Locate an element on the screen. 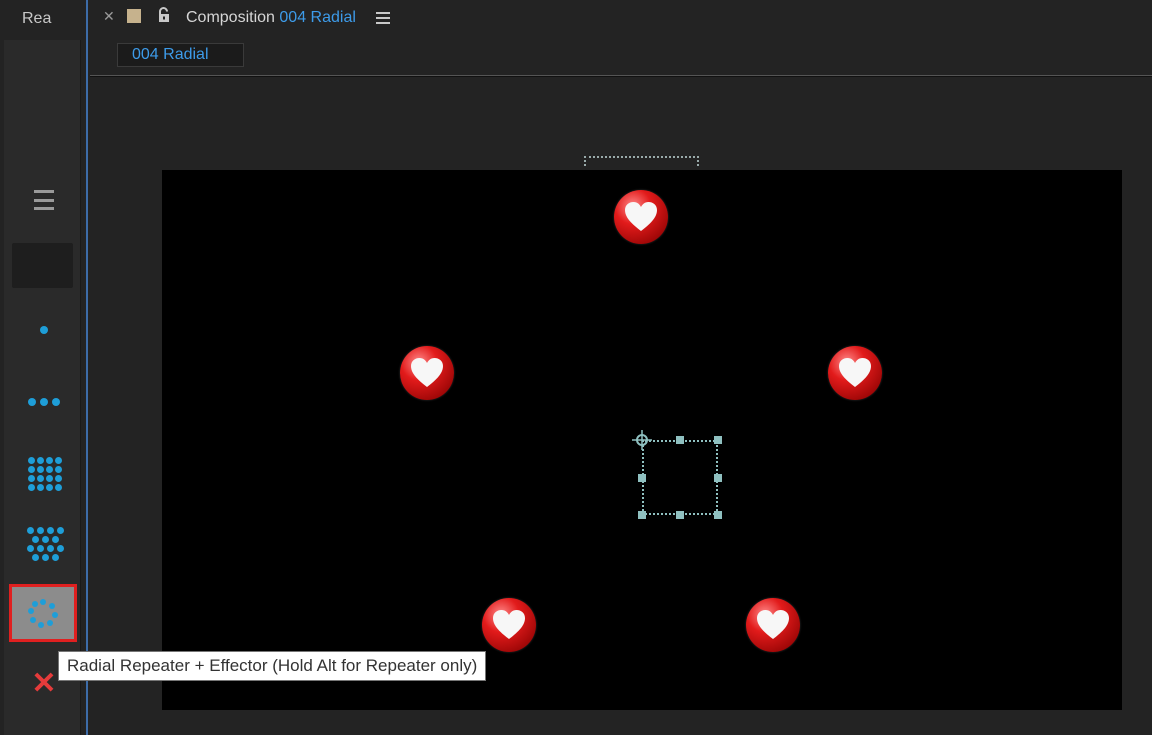 This screenshot has height=735, width=1152. single-dot-icon is located at coordinates (44, 330).